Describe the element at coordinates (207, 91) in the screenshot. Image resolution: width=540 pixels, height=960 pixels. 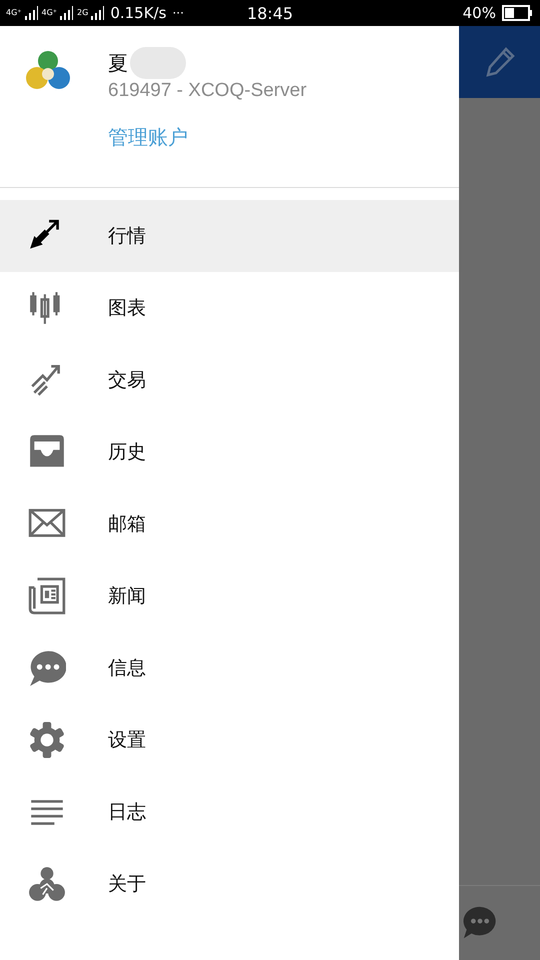
I see `account-number: 619497 - XCOQ-Server` at that location.